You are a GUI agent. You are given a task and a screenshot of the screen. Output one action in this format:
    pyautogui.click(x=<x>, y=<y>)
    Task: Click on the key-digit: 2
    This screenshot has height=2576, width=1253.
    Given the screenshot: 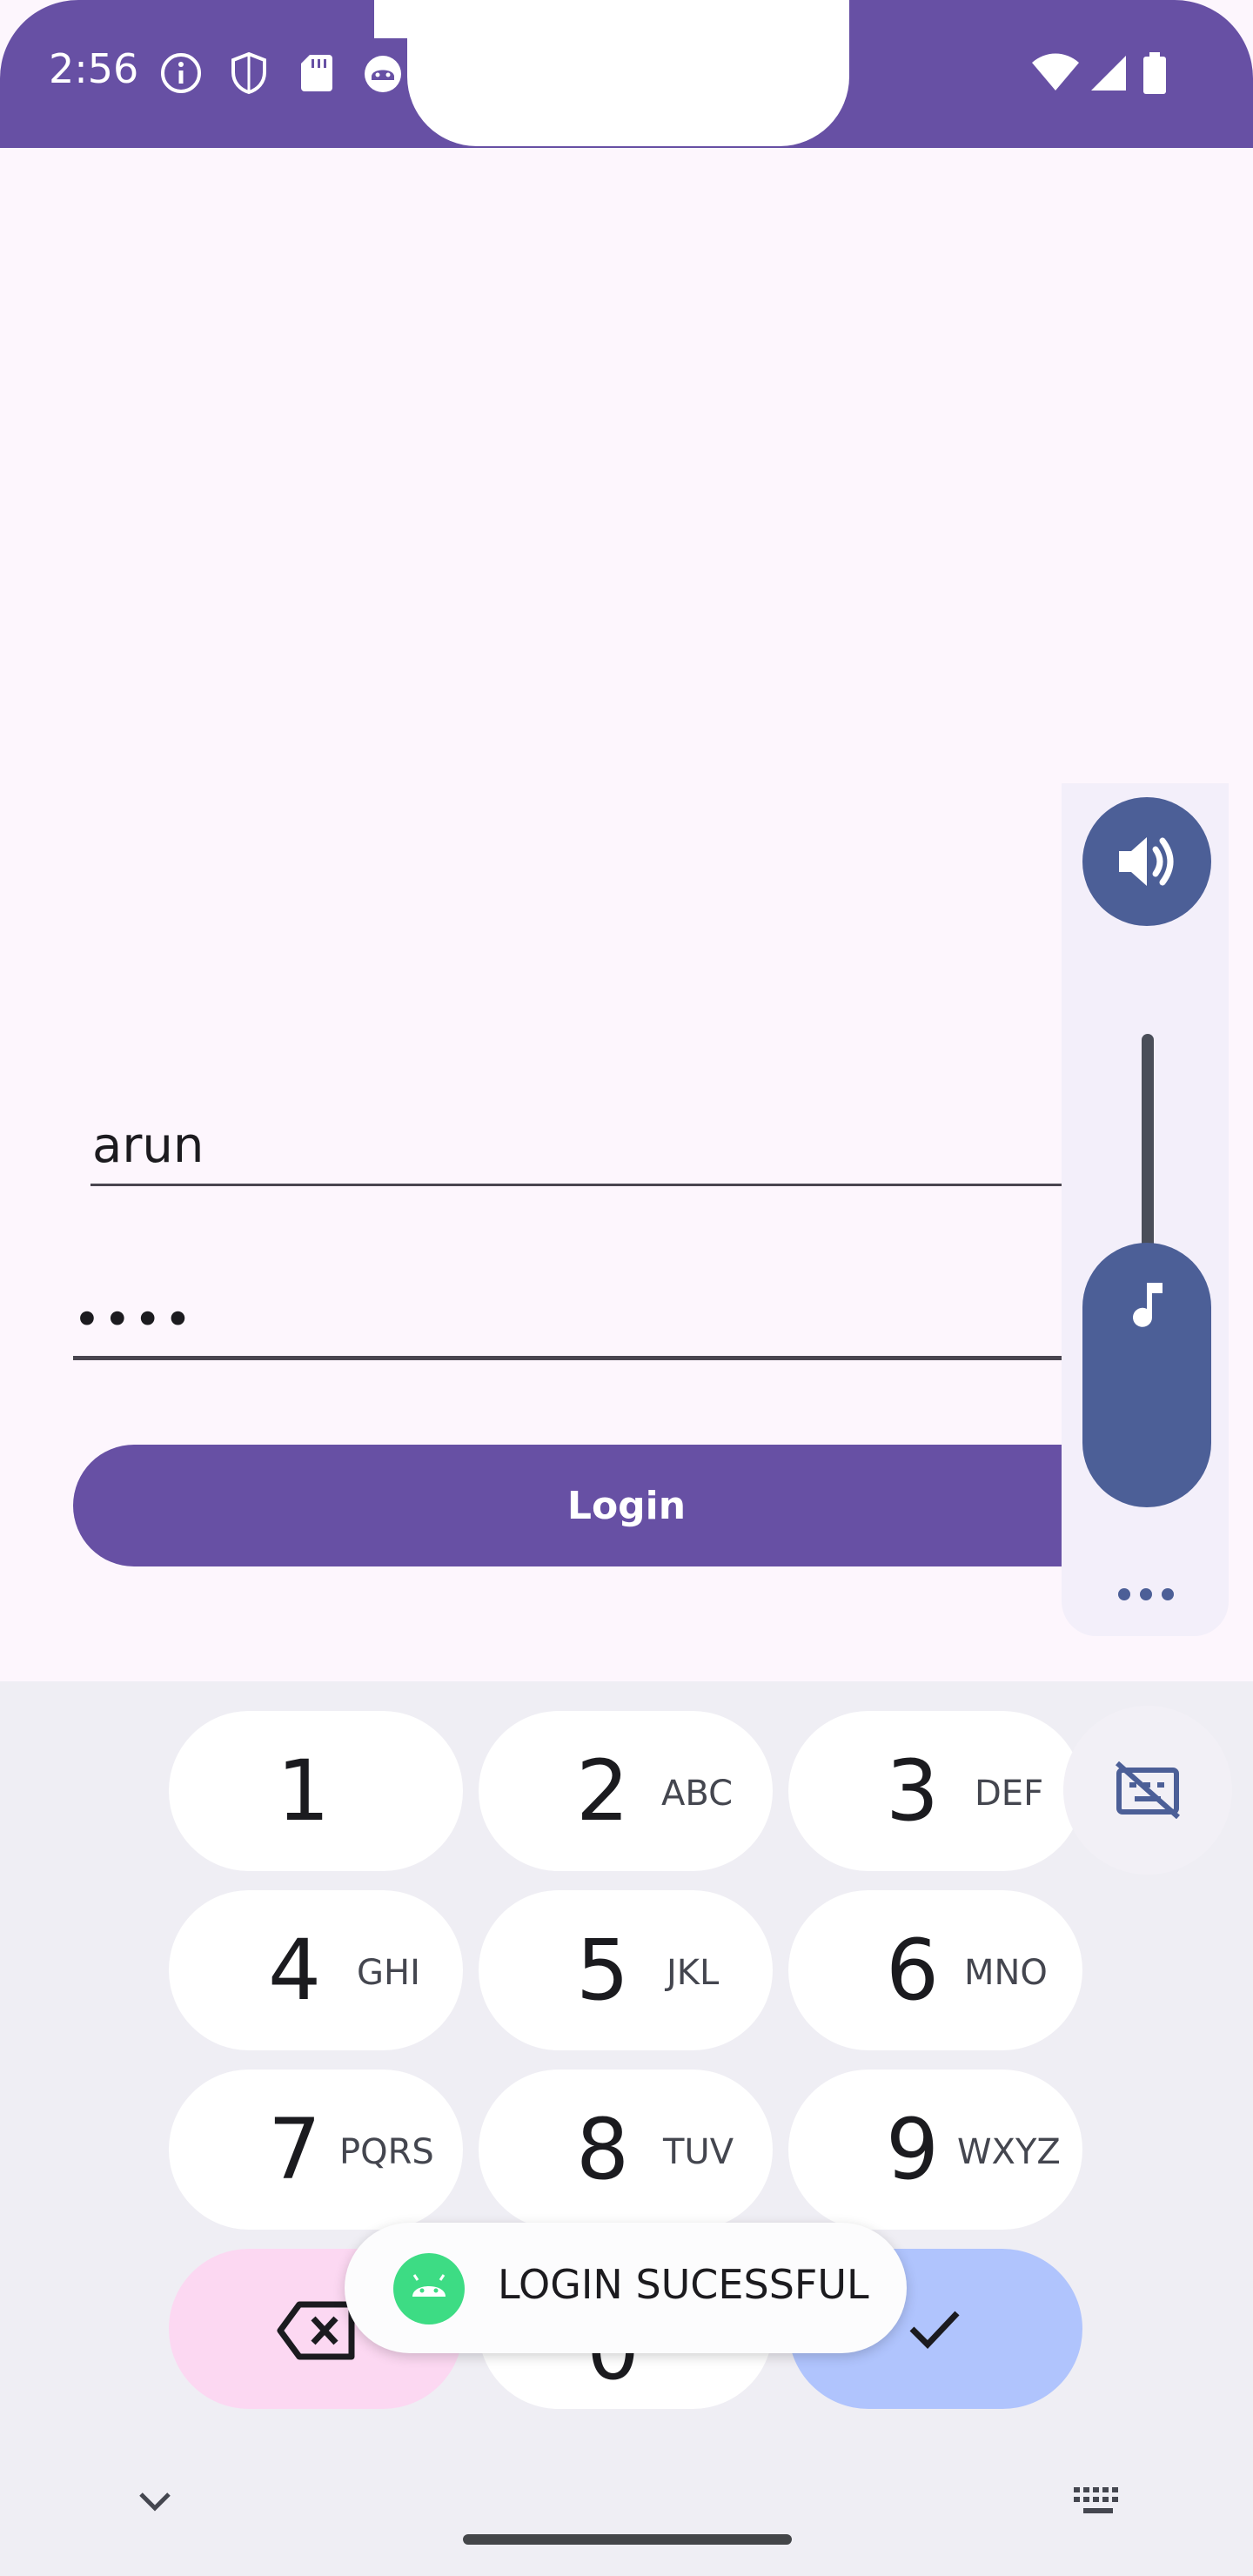 What is the action you would take?
    pyautogui.click(x=603, y=1791)
    